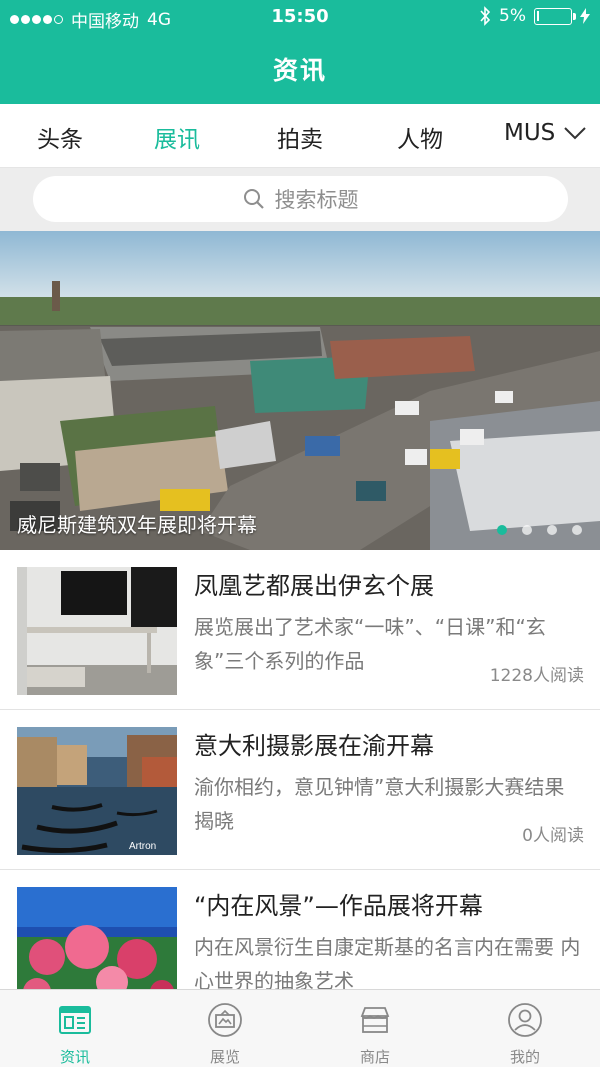  Describe the element at coordinates (374, 1057) in the screenshot. I see `tabbar-label: 商店` at that location.